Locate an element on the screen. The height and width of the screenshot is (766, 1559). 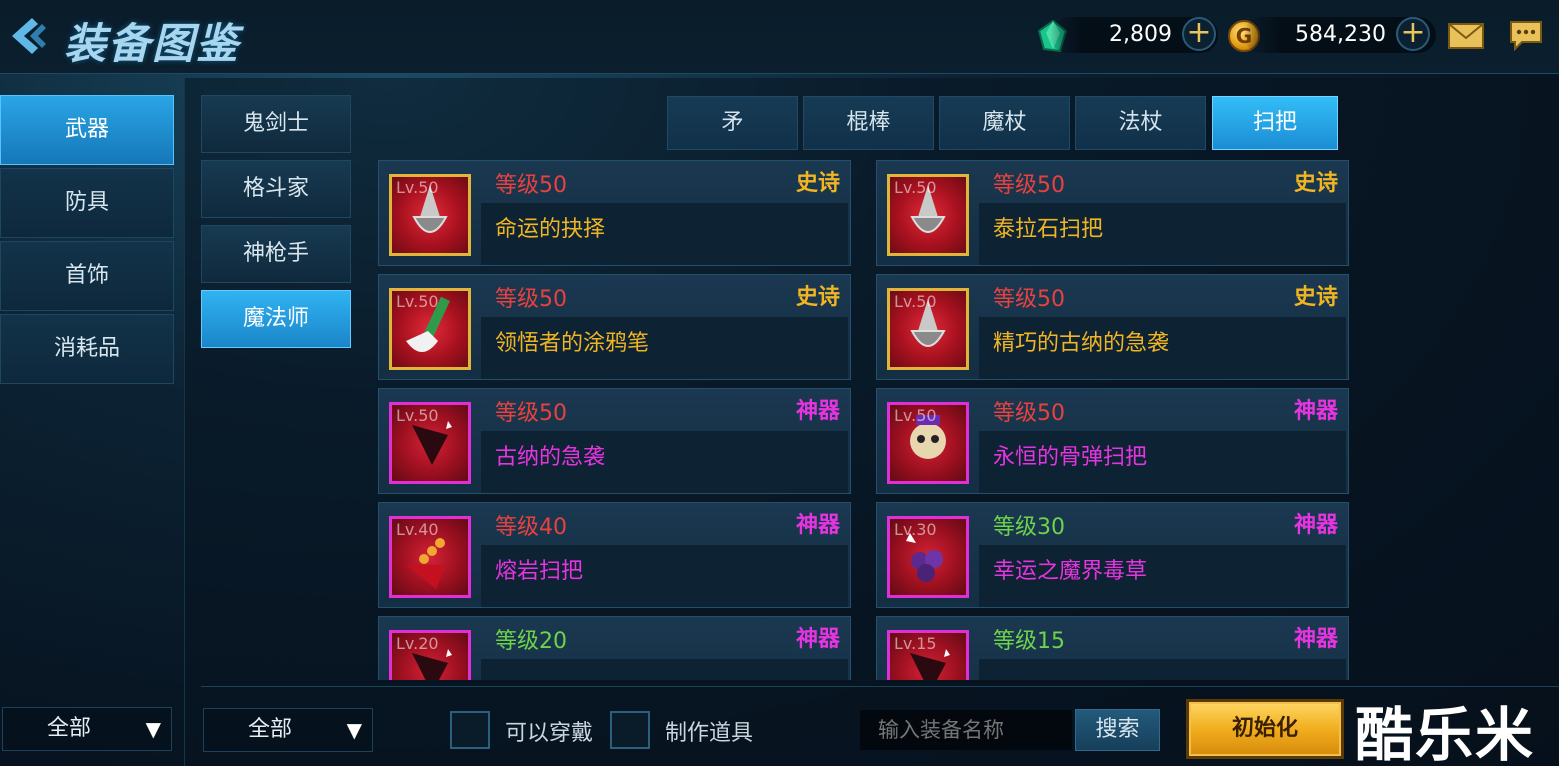
item-name: 精巧的古纳的急袭 is located at coordinates (1081, 343).